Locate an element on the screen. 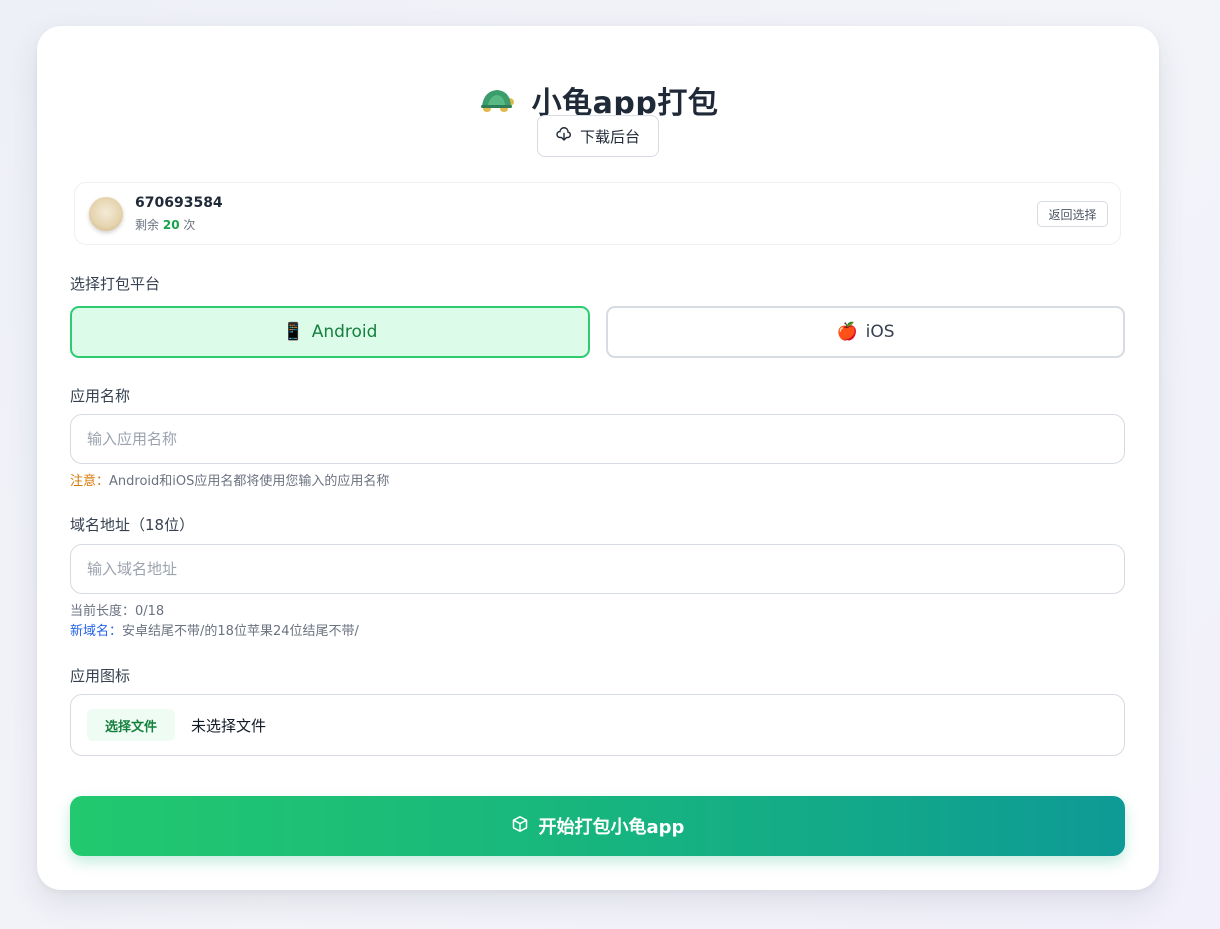 This screenshot has height=929, width=1220. download-backend-label: 下载后台 is located at coordinates (609, 136).